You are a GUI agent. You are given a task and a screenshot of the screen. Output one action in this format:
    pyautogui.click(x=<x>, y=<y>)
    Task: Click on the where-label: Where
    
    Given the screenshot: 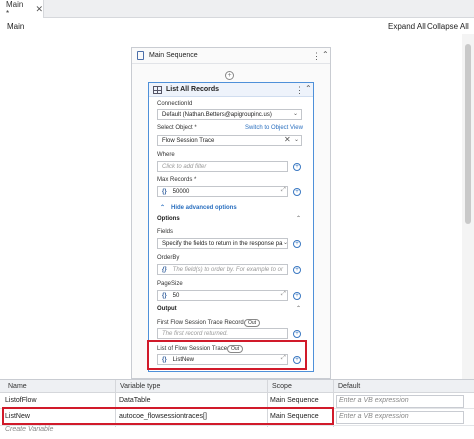 What is the action you would take?
    pyautogui.click(x=166, y=155)
    